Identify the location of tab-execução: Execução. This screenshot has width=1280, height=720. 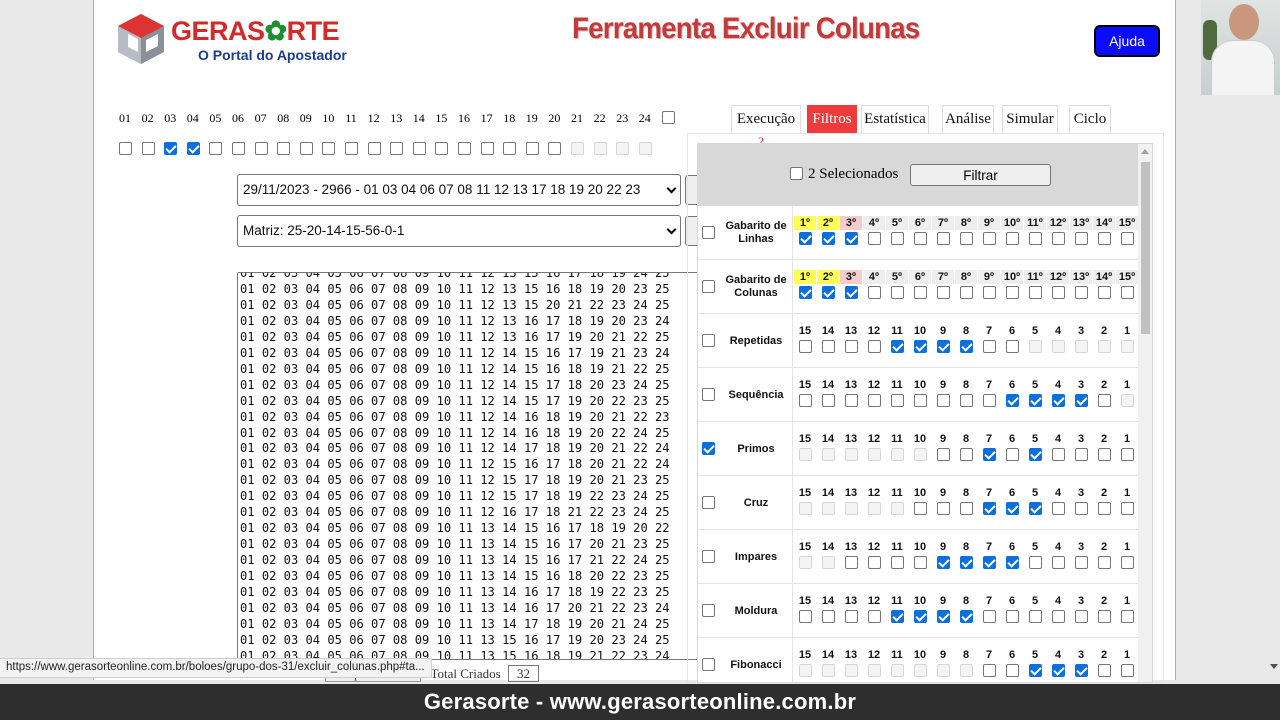
(766, 119).